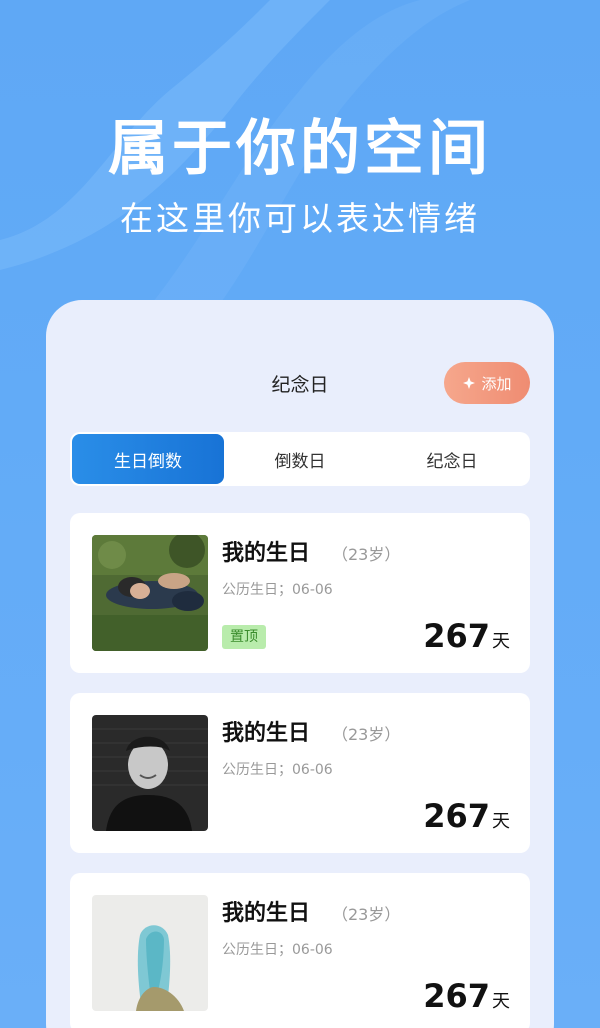  What do you see at coordinates (469, 383) in the screenshot?
I see `plus-icon` at bounding box center [469, 383].